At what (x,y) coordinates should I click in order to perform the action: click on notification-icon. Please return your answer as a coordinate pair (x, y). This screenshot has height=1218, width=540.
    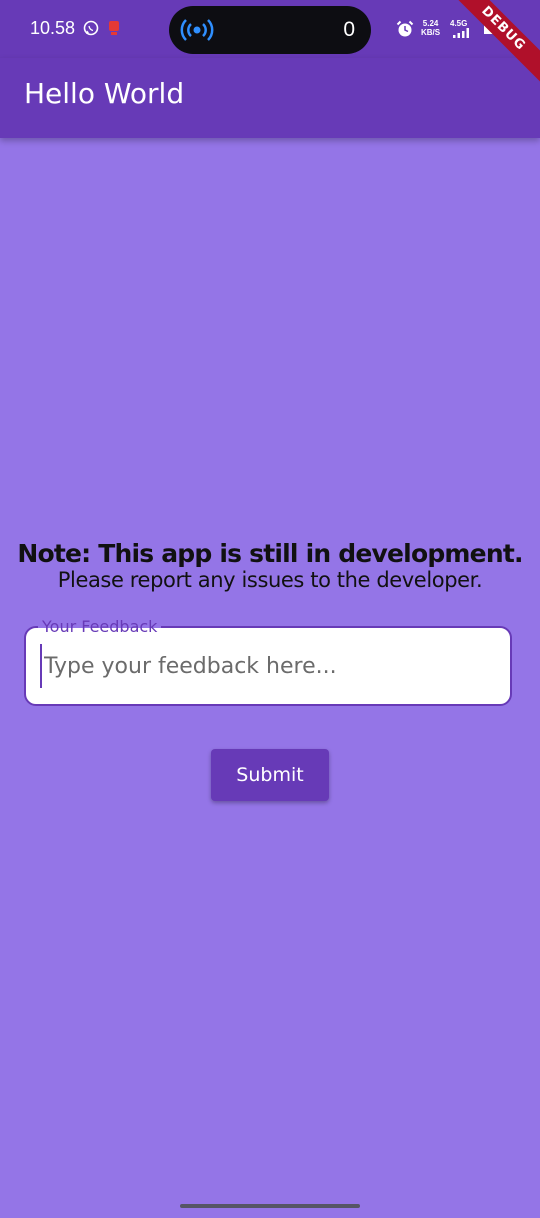
    Looking at the image, I should click on (114, 28).